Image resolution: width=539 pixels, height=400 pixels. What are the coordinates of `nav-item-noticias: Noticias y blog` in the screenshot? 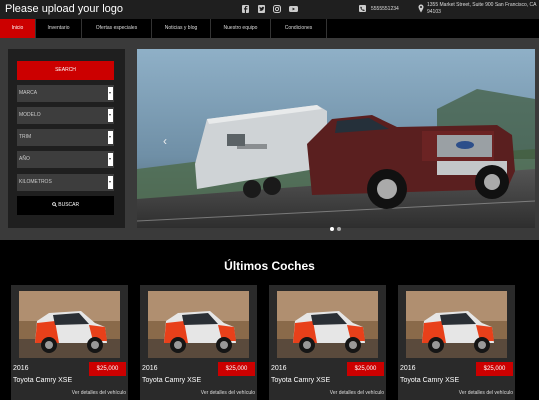 It's located at (181, 28).